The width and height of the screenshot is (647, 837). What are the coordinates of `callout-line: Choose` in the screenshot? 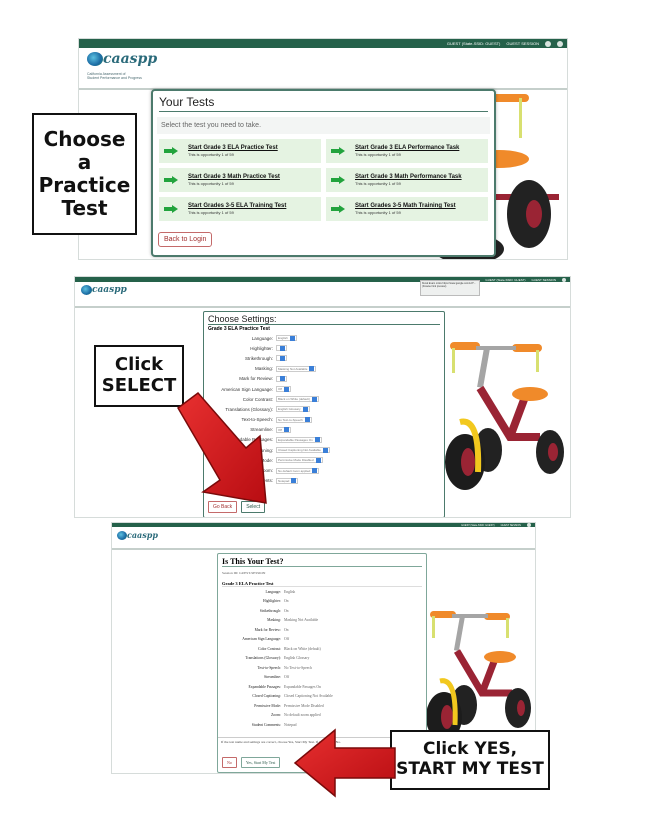 It's located at (84, 139).